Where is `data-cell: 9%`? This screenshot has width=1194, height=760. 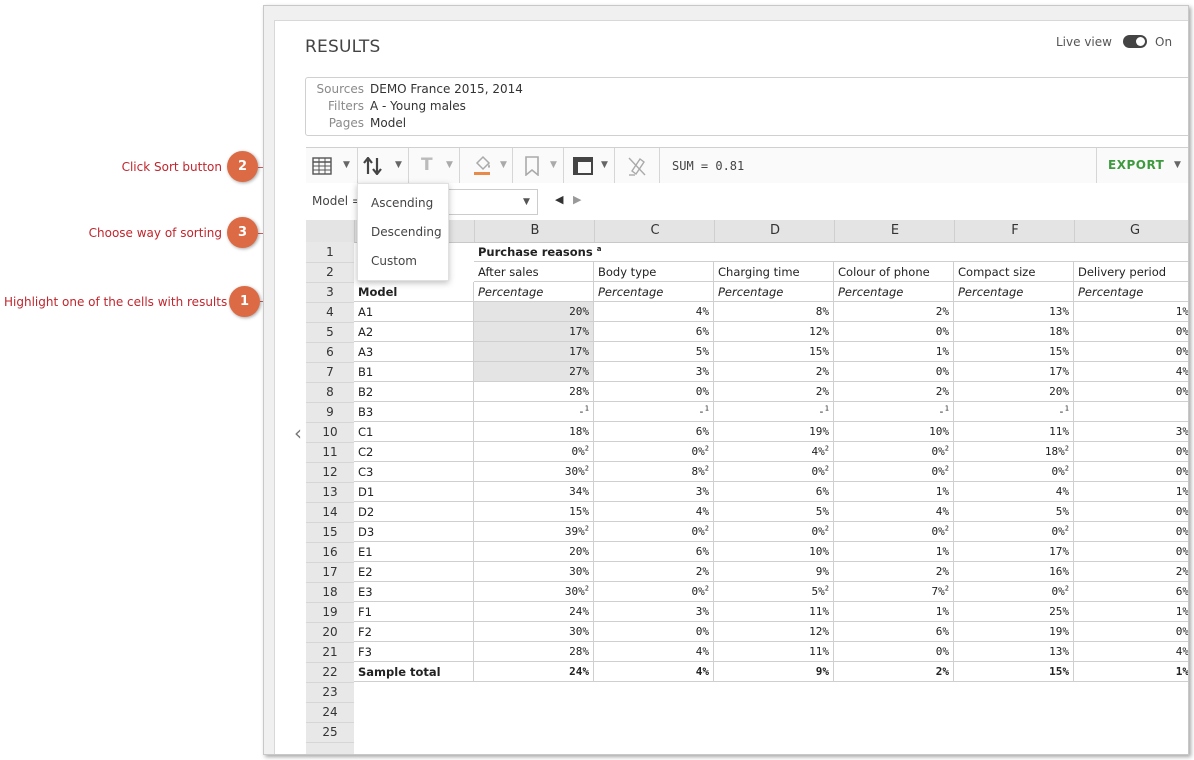
data-cell: 9% is located at coordinates (774, 572).